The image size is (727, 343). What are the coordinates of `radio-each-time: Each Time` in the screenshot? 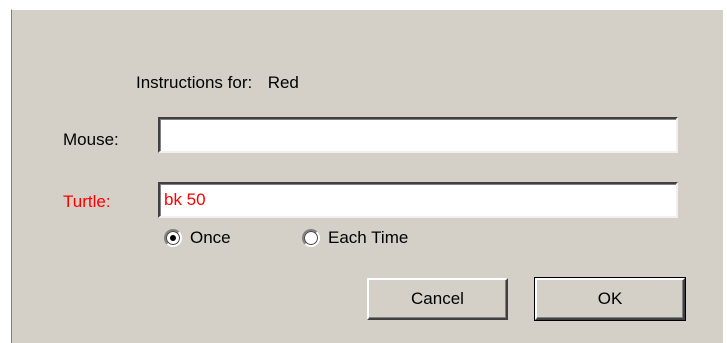 It's located at (355, 238).